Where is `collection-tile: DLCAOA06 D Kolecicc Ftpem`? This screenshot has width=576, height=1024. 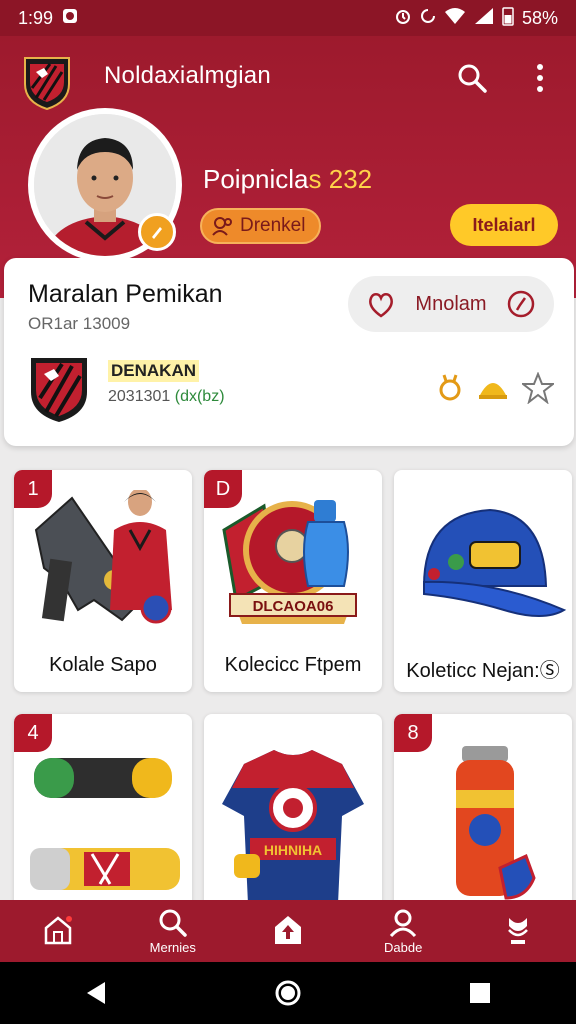
collection-tile: DLCAOA06 D Kolecicc Ftpem is located at coordinates (293, 581).